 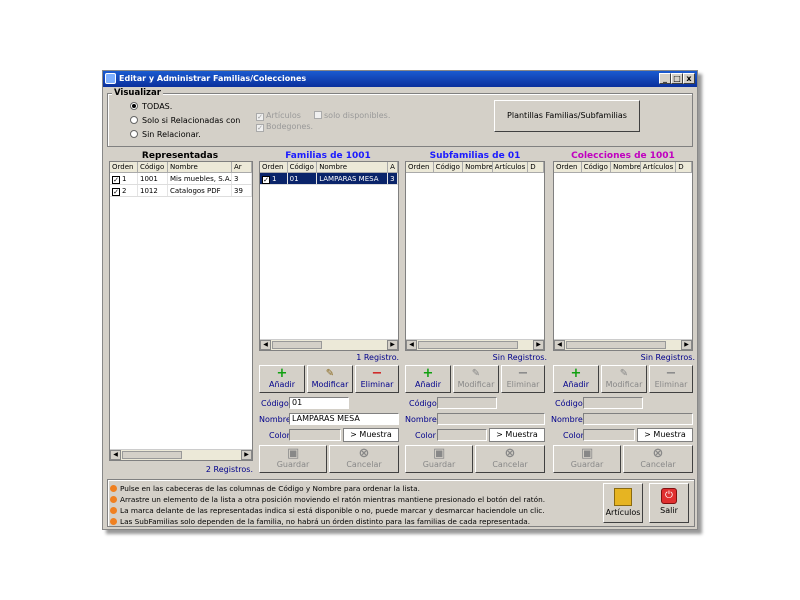 What do you see at coordinates (393, 167) in the screenshot?
I see `col-a: A` at bounding box center [393, 167].